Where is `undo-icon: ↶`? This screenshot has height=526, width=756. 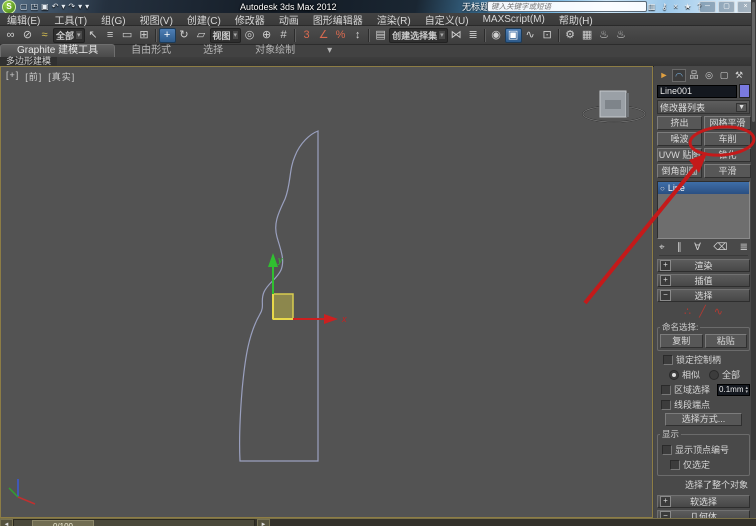 undo-icon: ↶ is located at coordinates (55, 6).